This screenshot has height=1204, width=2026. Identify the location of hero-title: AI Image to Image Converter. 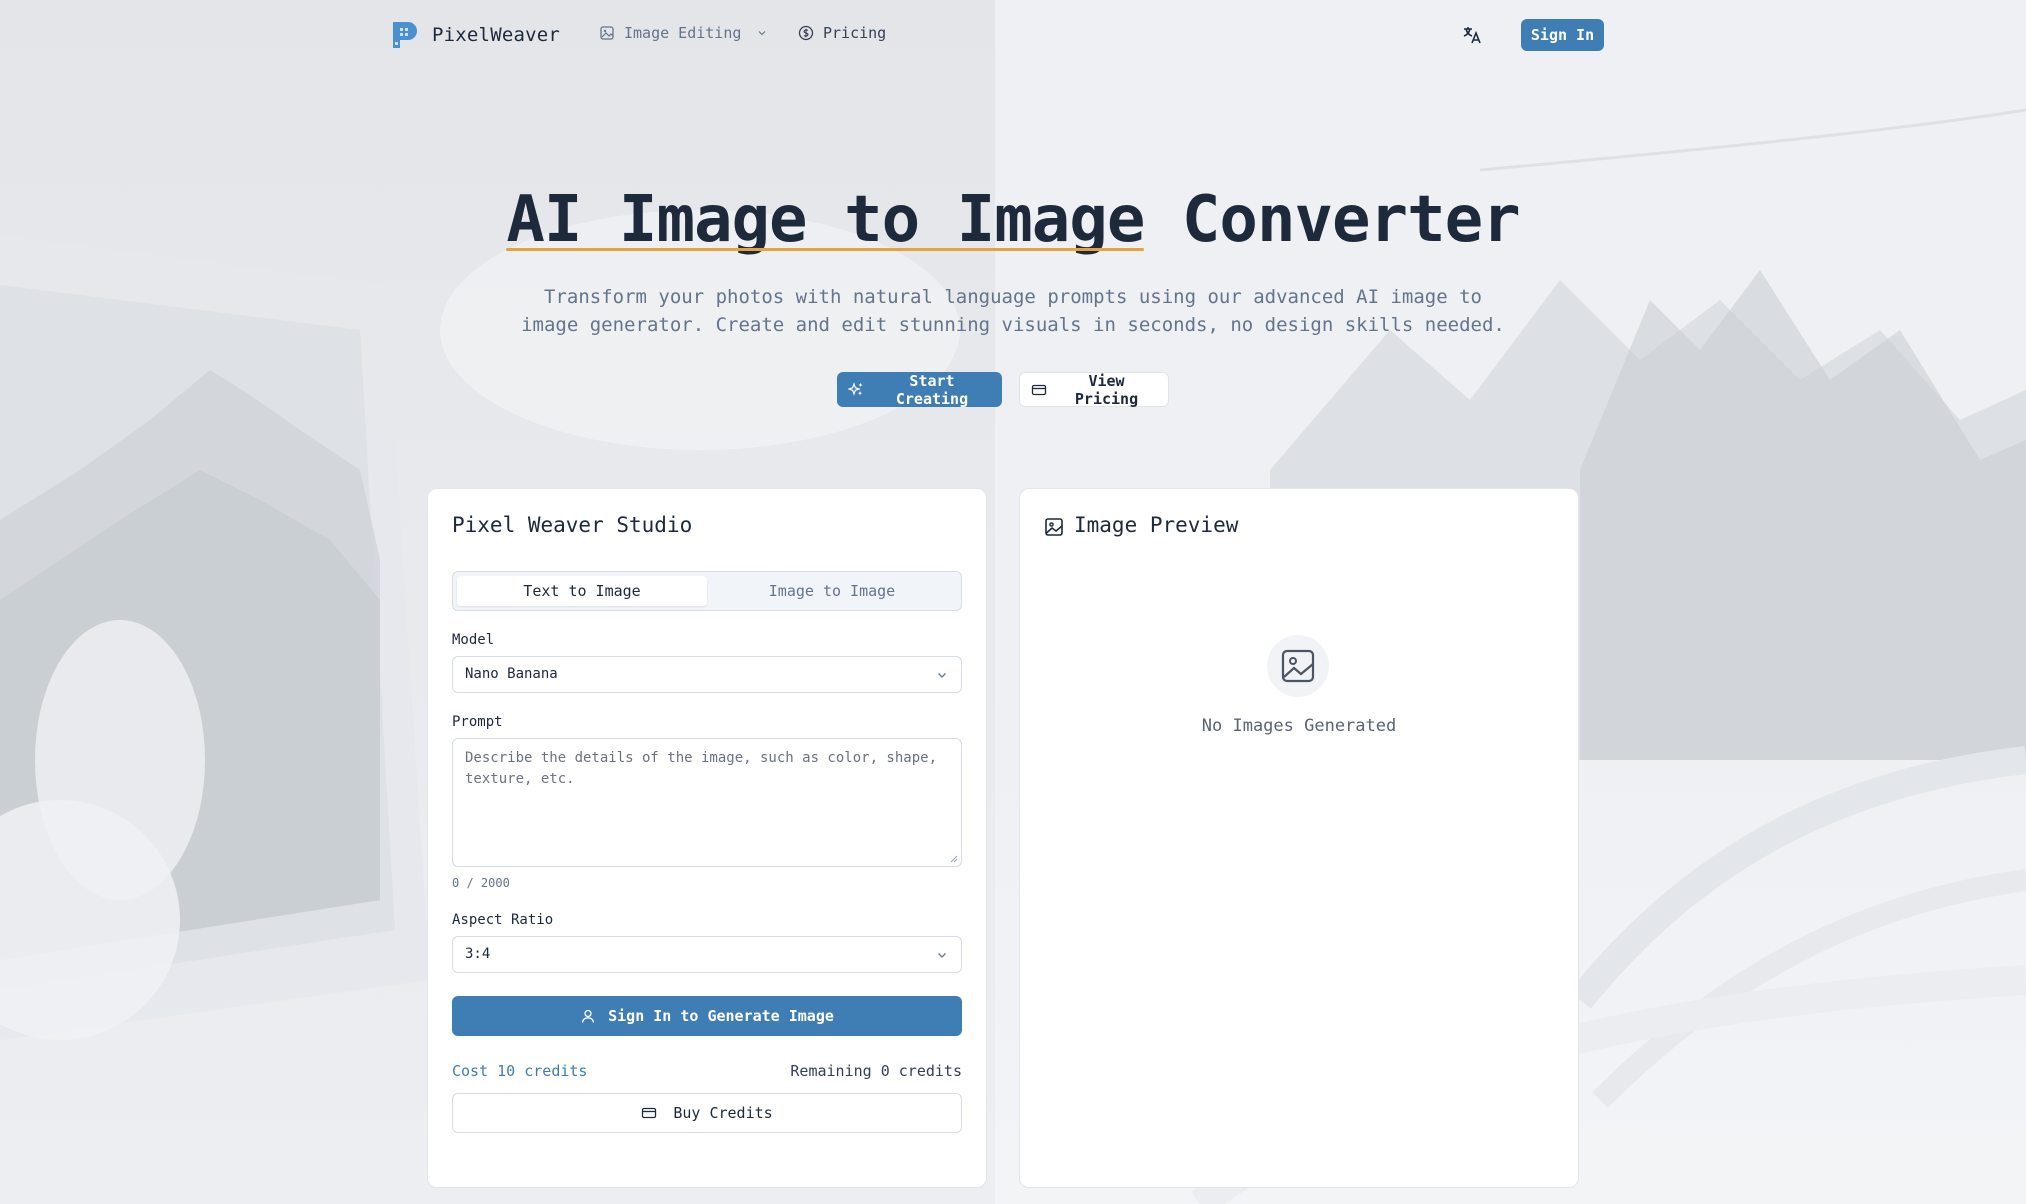
(1013, 220).